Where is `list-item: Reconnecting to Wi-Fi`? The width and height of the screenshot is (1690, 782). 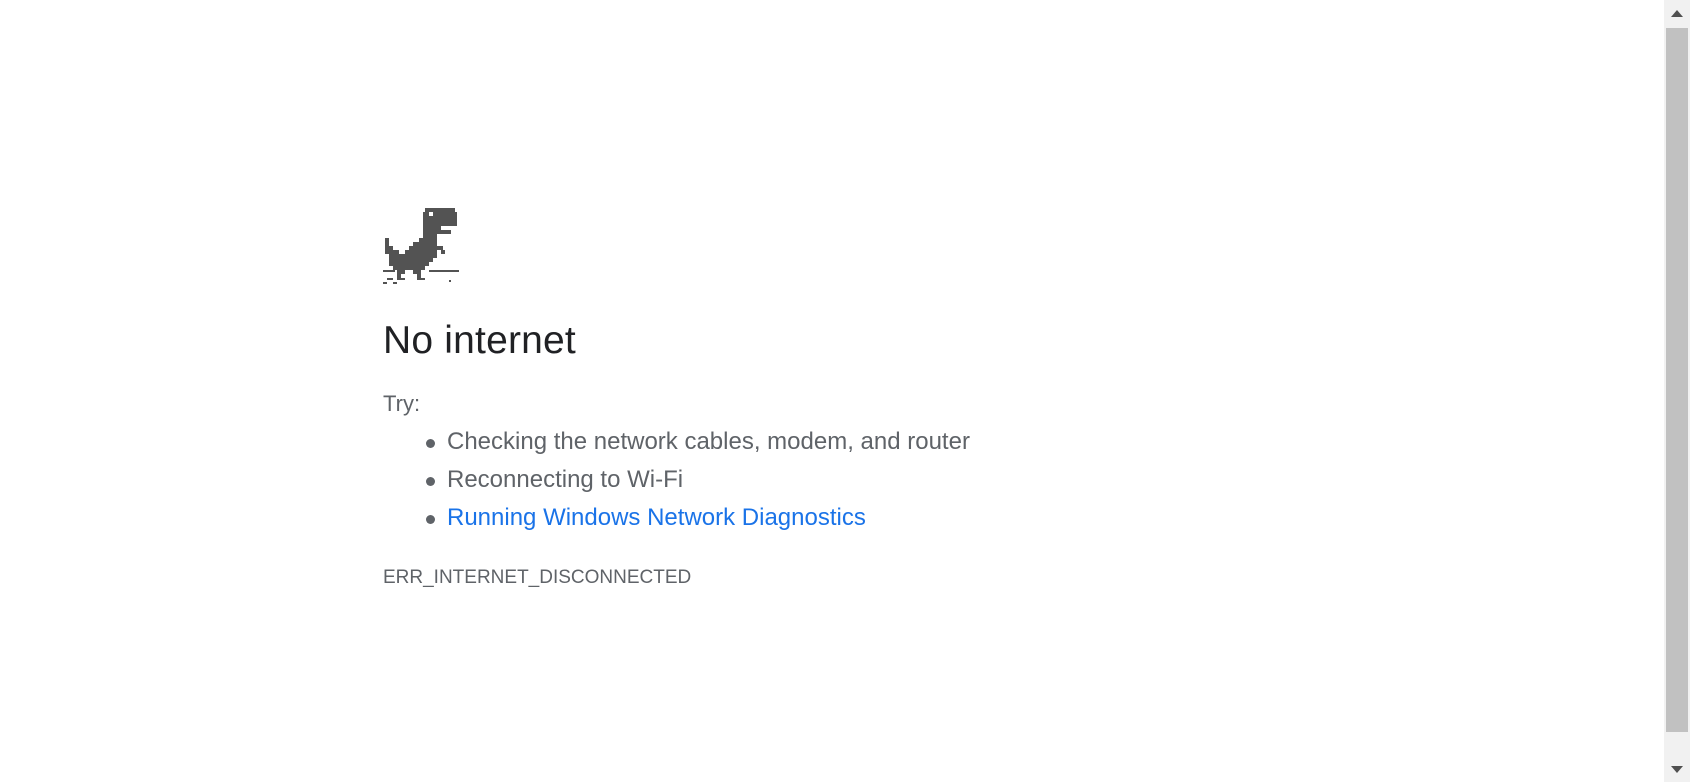 list-item: Reconnecting to Wi-Fi is located at coordinates (854, 480).